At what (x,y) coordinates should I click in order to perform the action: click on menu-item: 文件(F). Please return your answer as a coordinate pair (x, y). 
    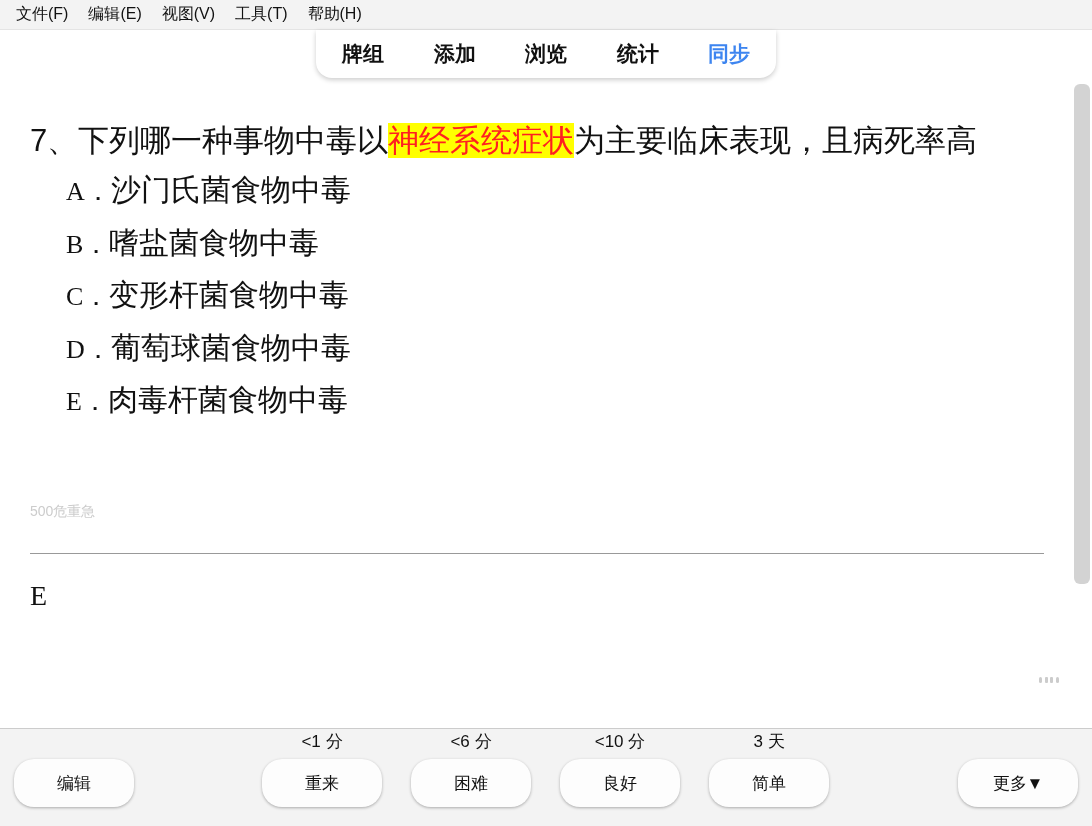
    Looking at the image, I should click on (42, 14).